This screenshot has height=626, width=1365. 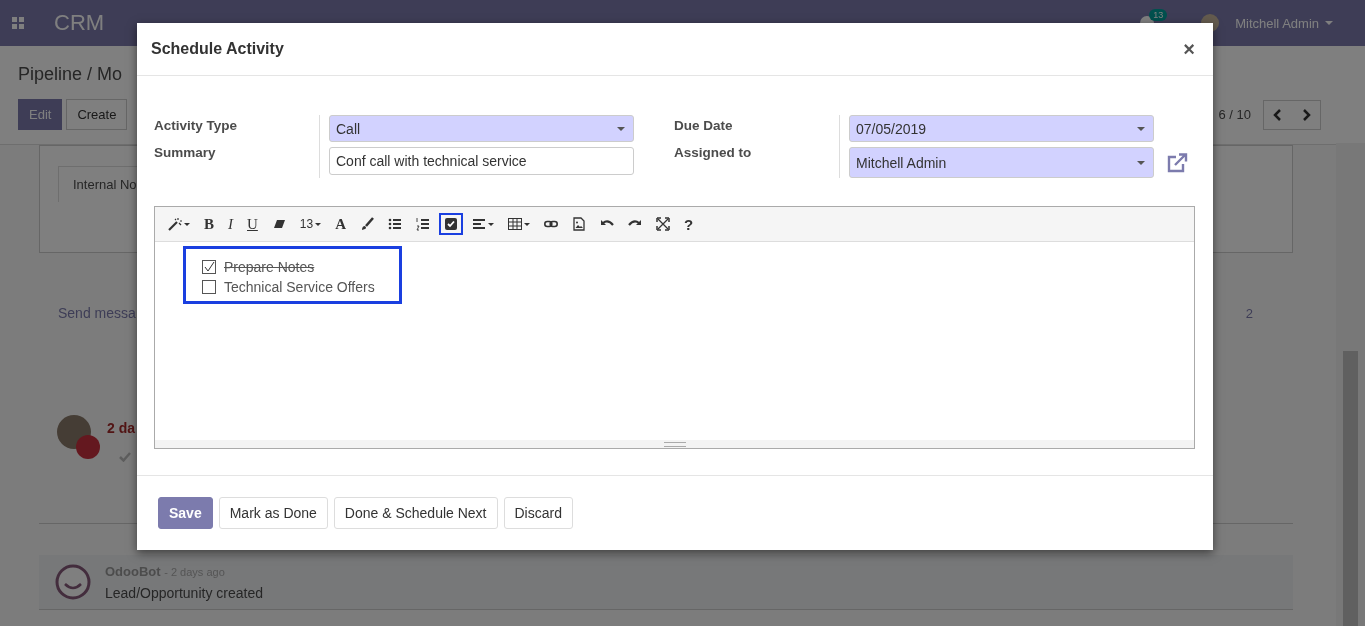 I want to click on magic-wand-icon, so click(x=175, y=224).